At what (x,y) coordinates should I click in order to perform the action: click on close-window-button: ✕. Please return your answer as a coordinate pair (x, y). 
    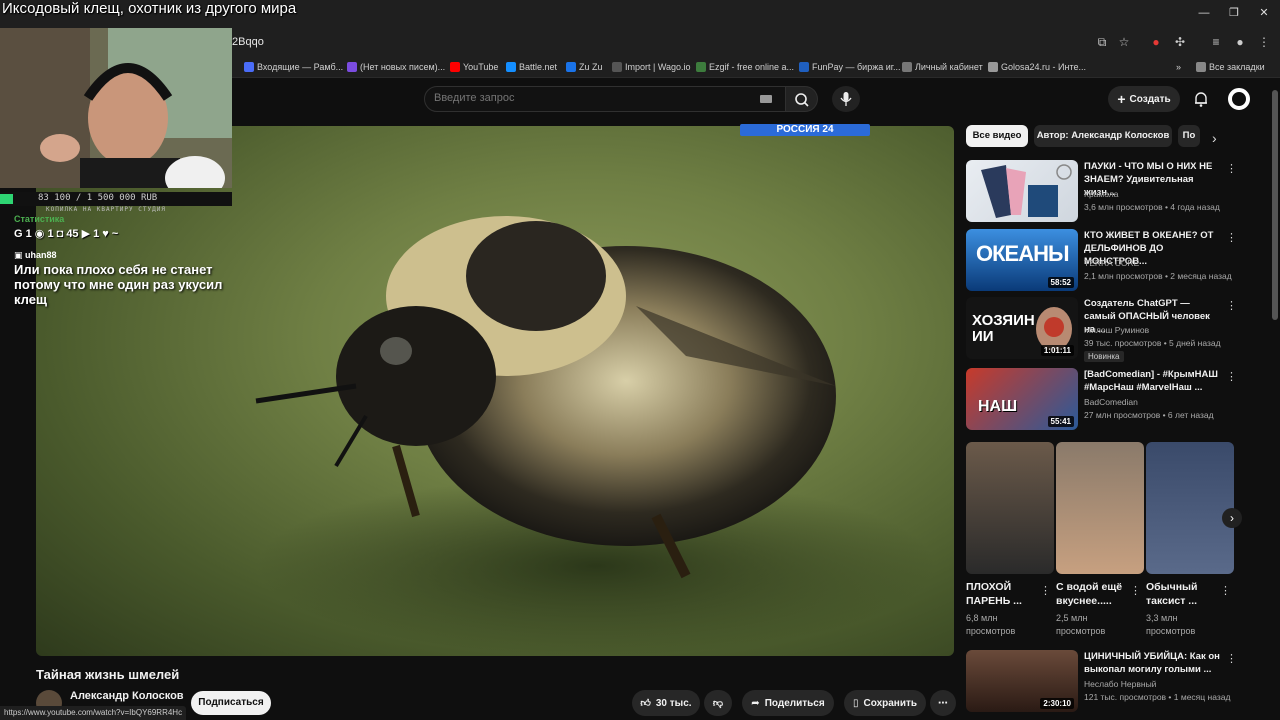
    Looking at the image, I should click on (1264, 13).